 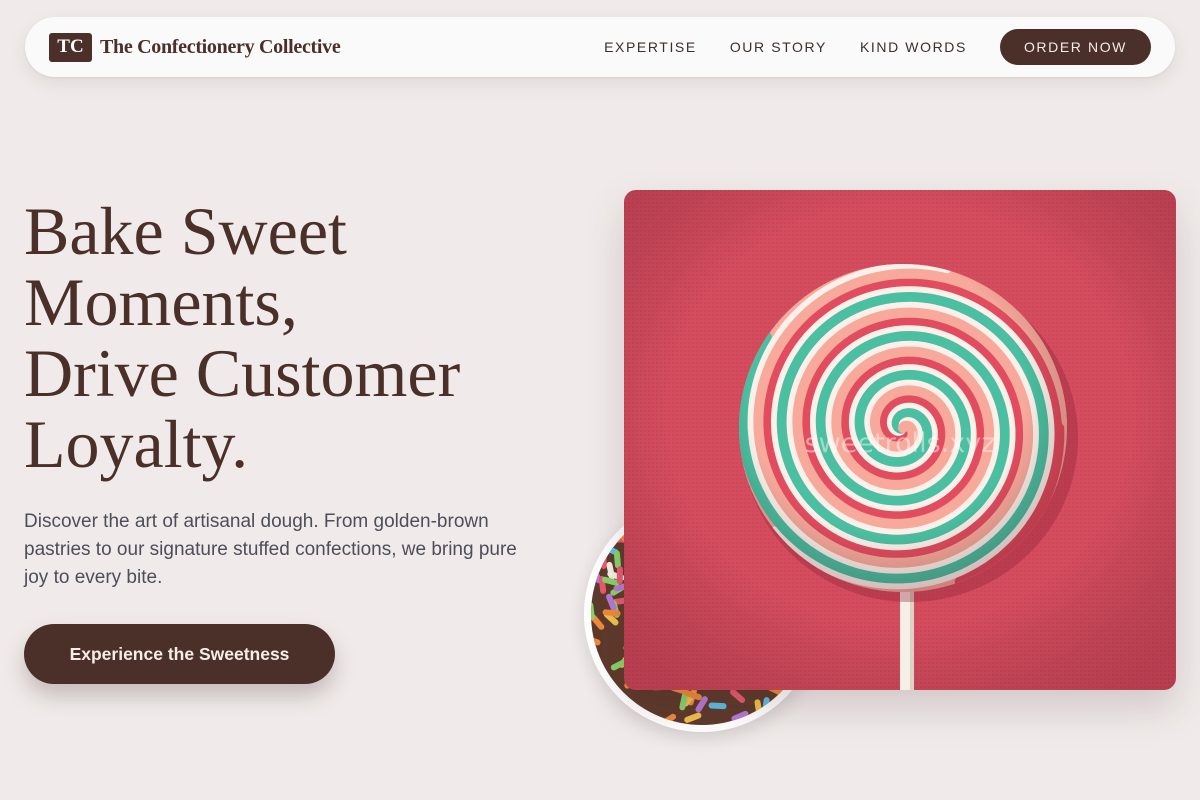 I want to click on nav-link-our-story: OUR STORY, so click(x=778, y=47).